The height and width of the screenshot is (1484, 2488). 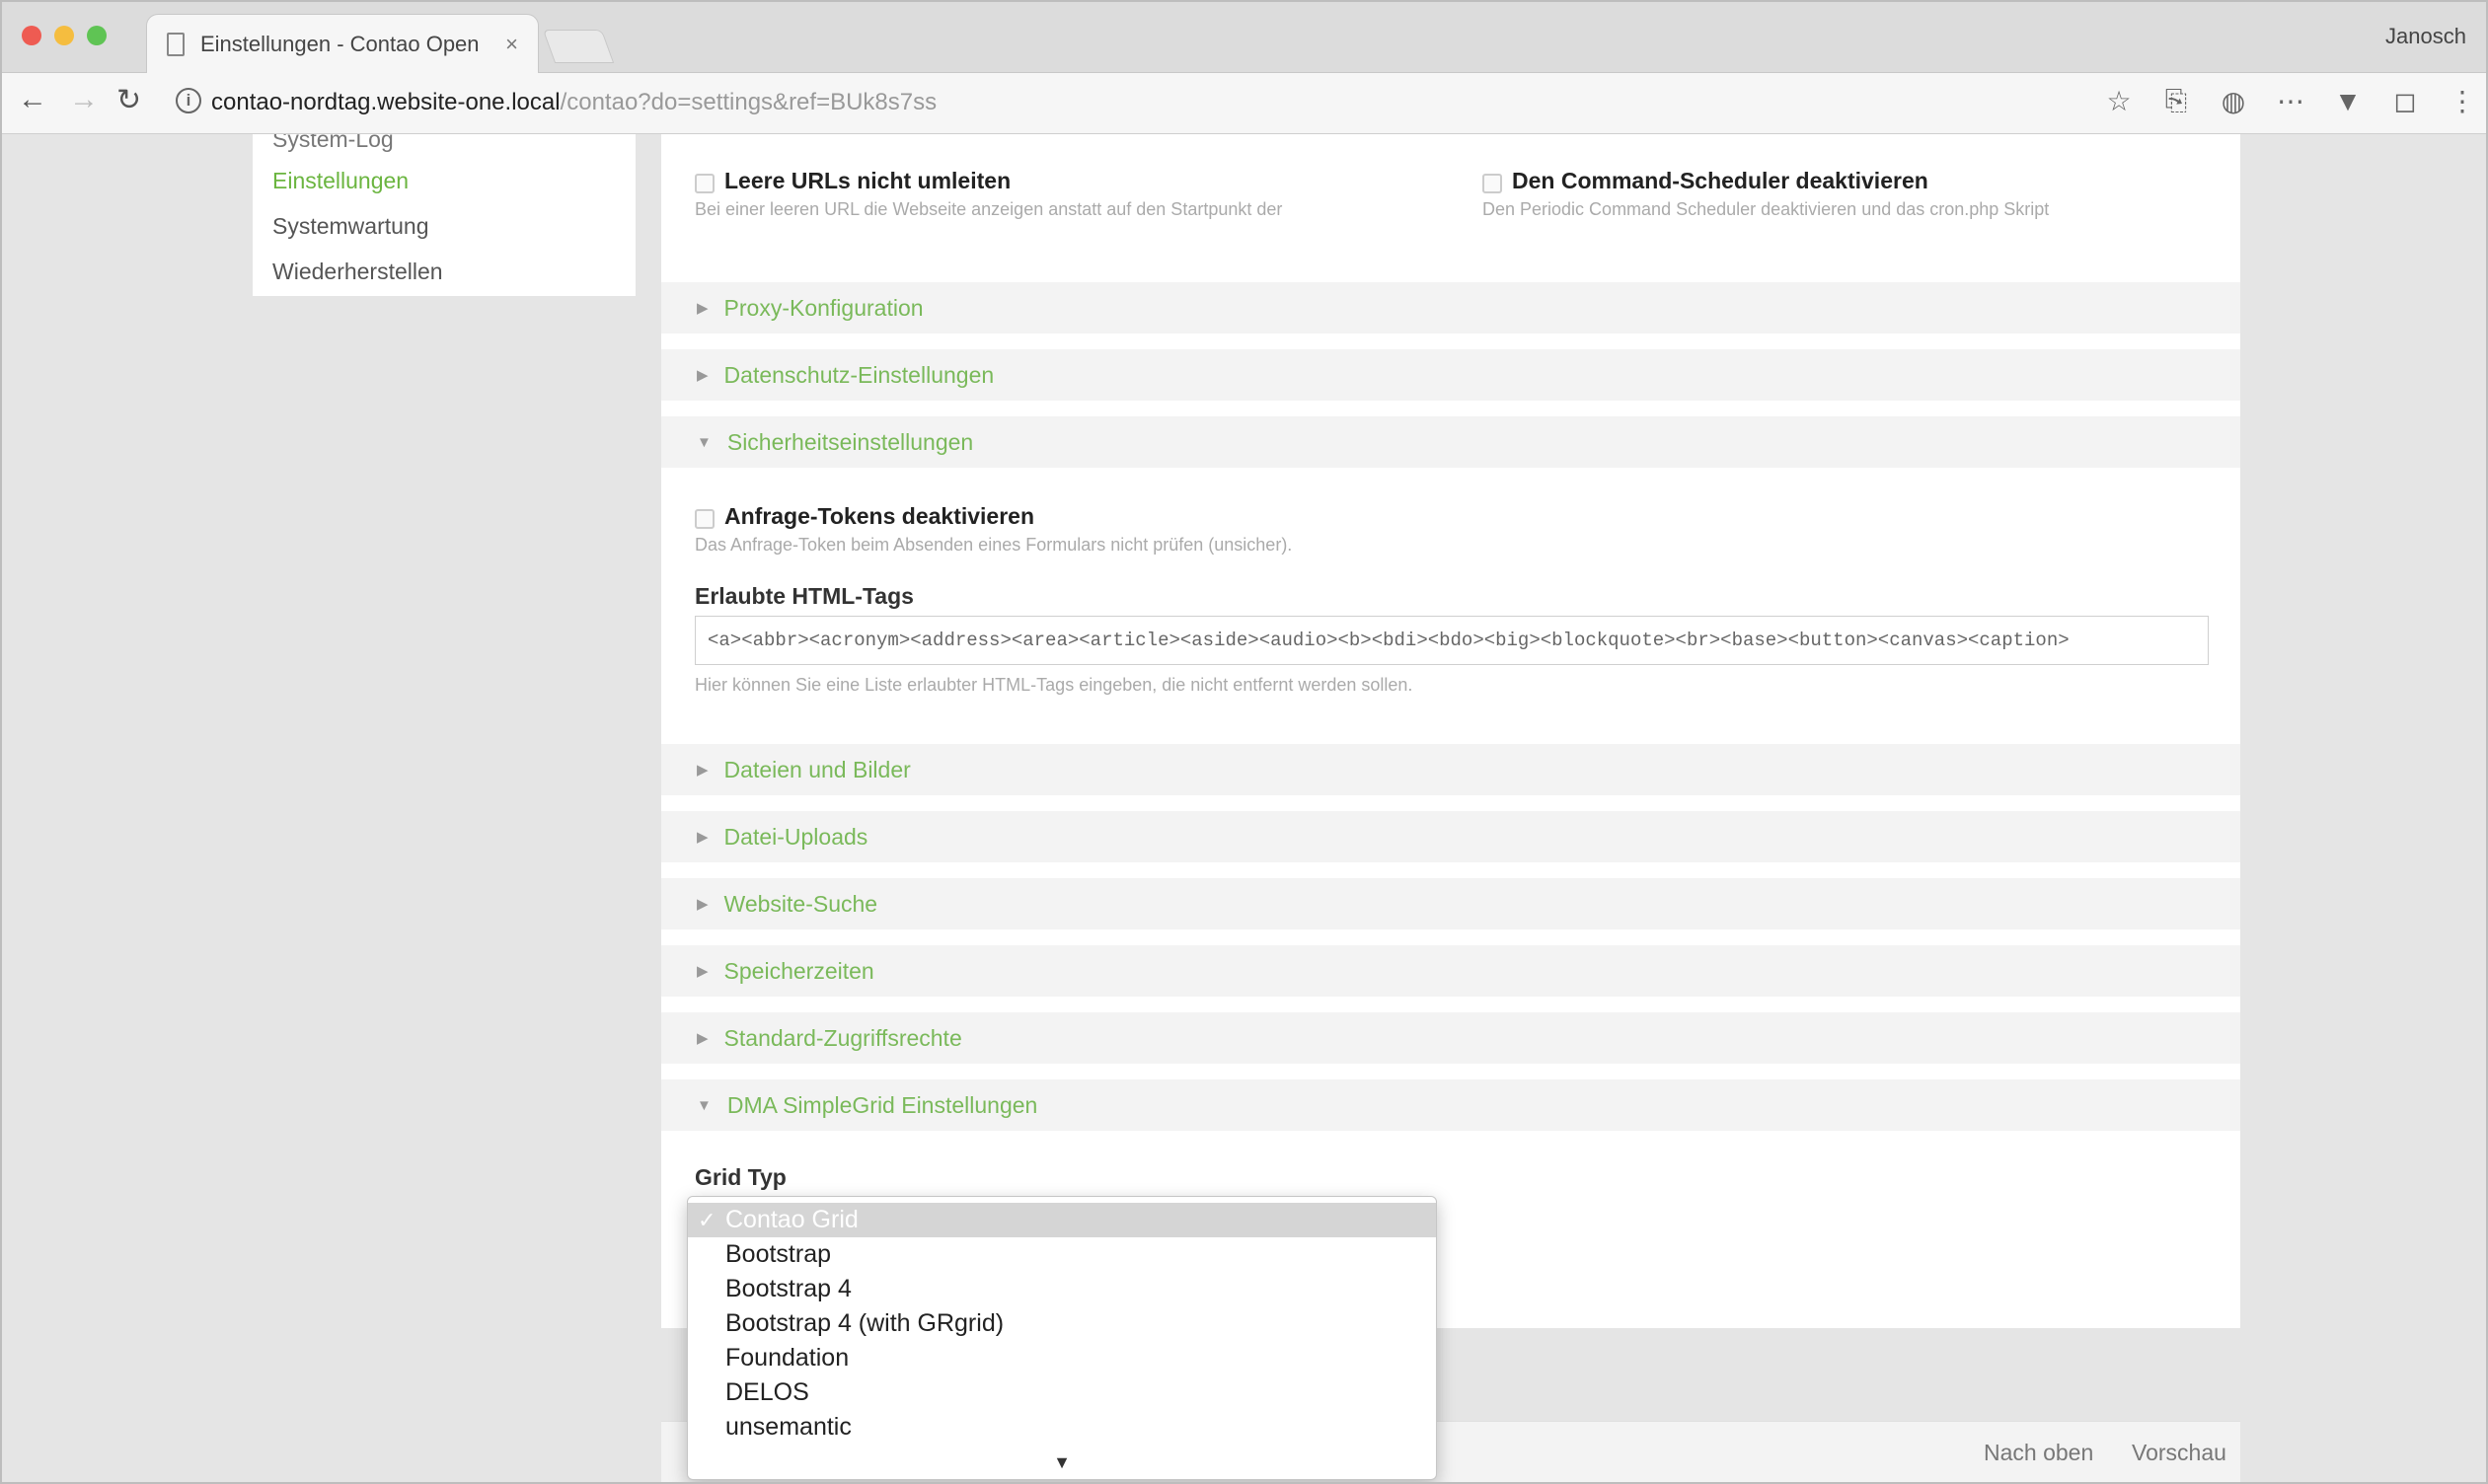 I want to click on tab-title: Einstellungen - Contao Open, so click(x=340, y=43).